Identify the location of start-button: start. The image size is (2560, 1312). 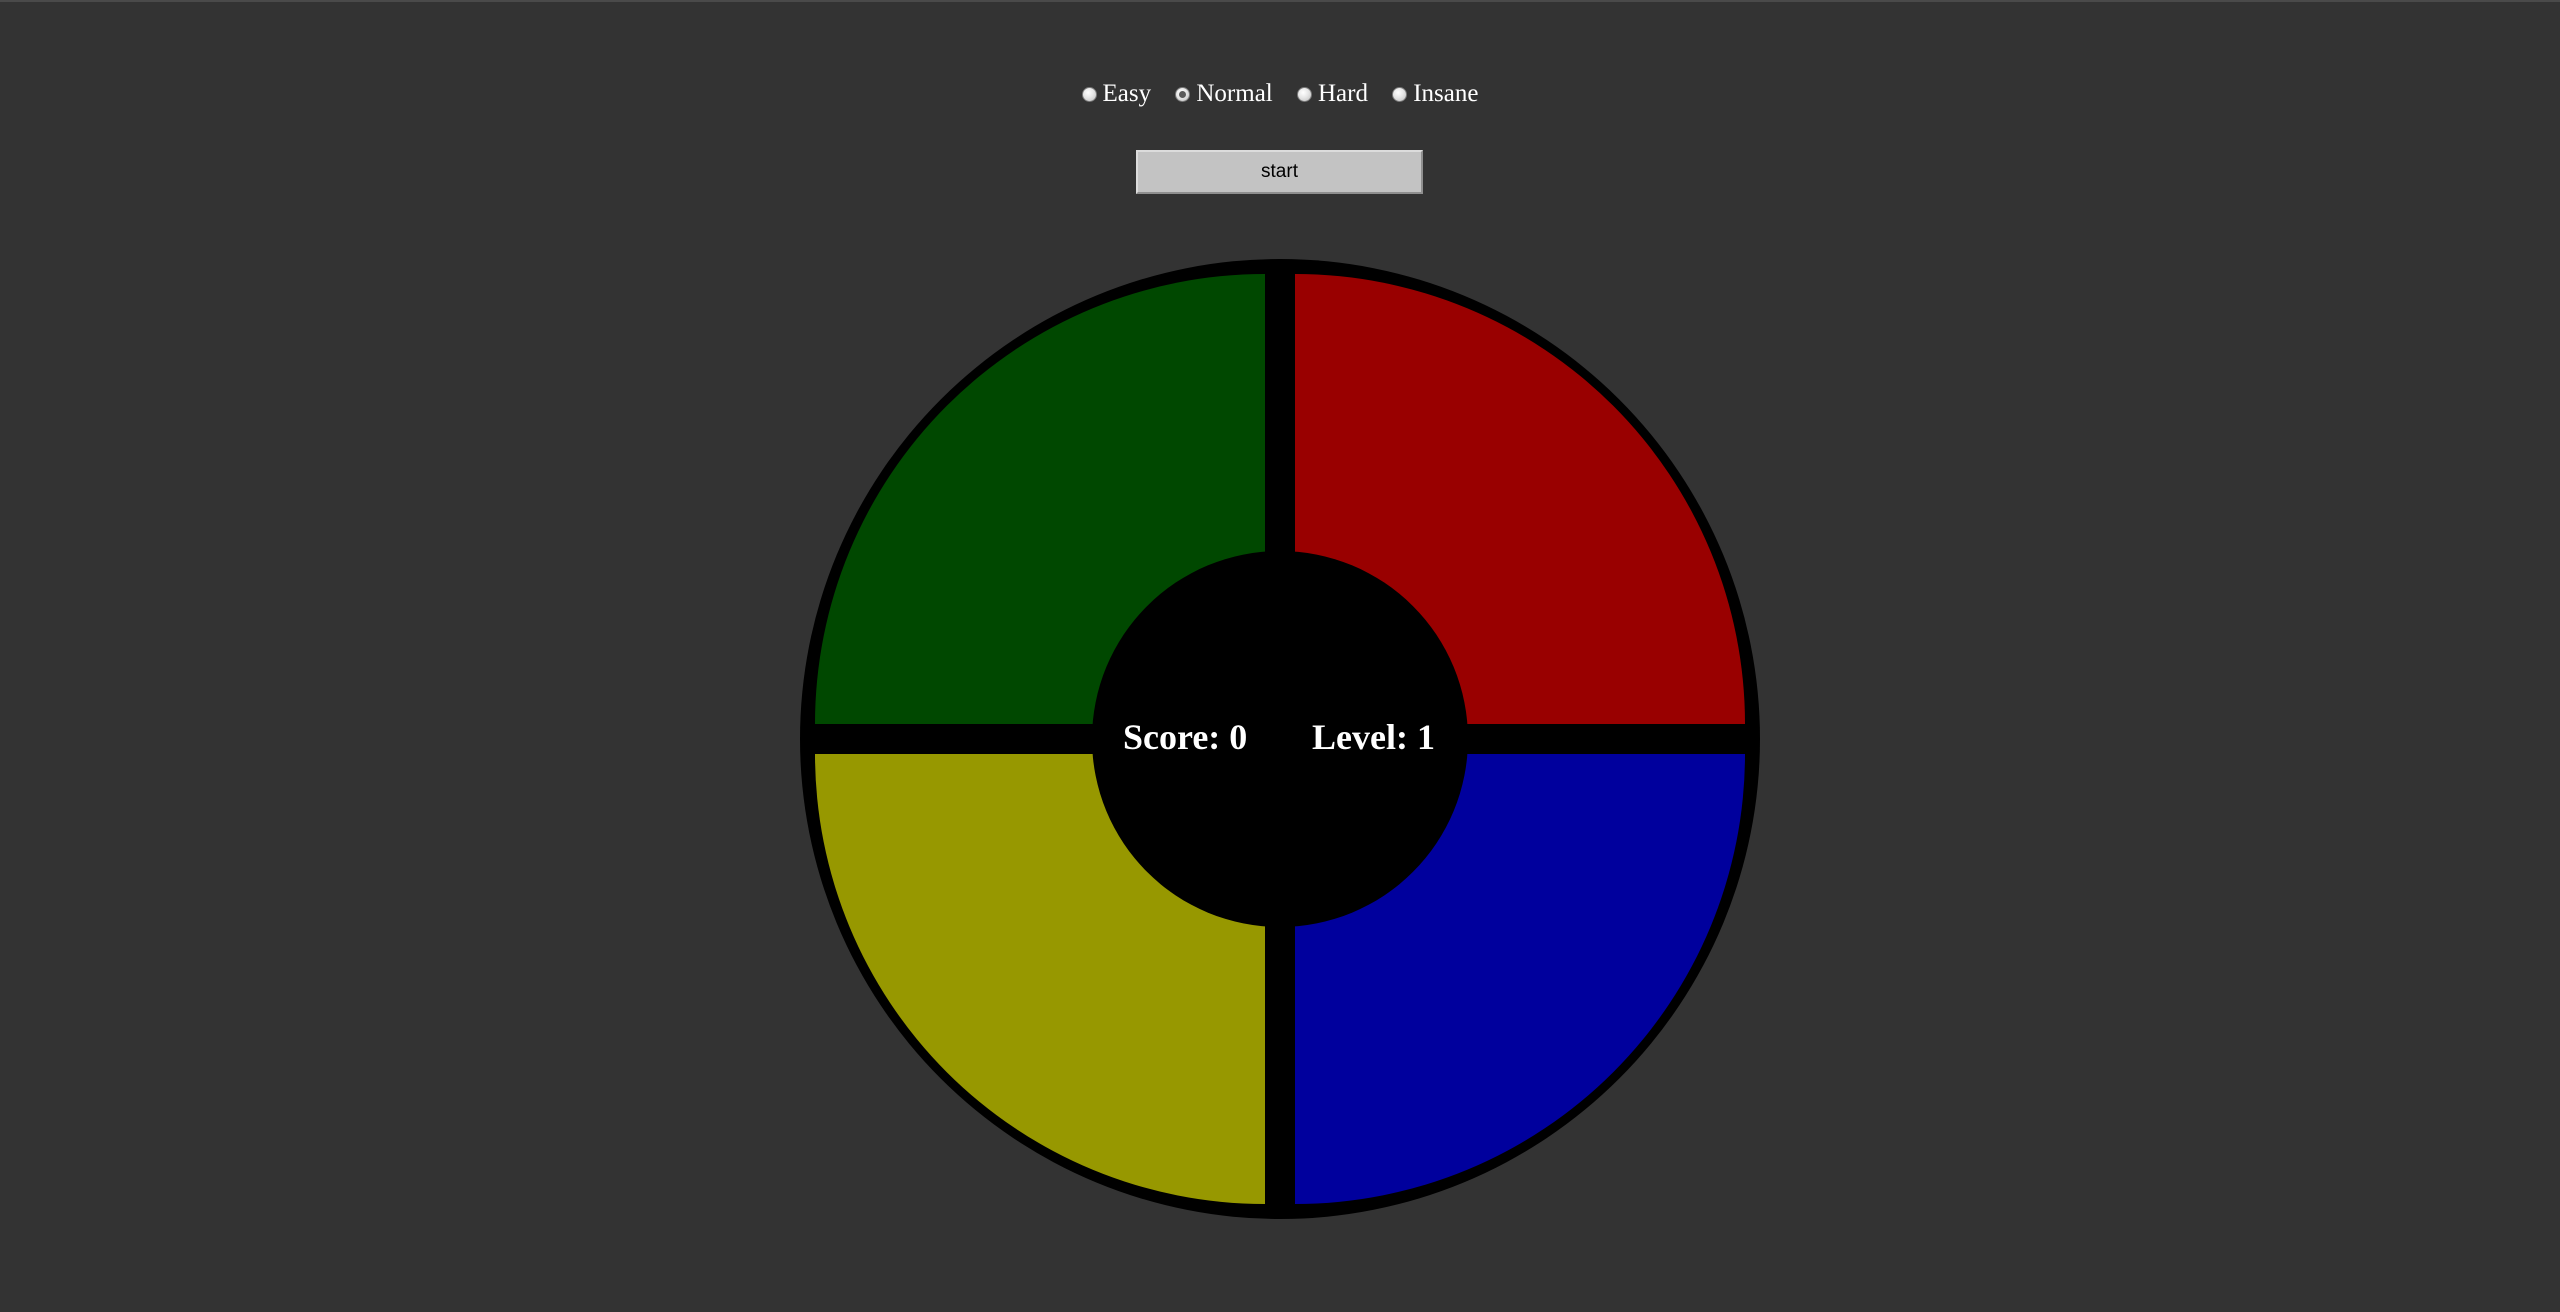
(1279, 172).